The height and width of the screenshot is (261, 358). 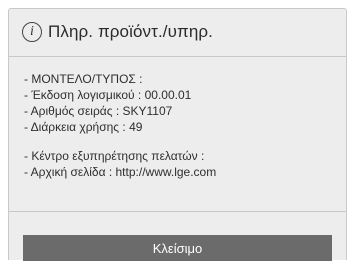 What do you see at coordinates (83, 127) in the screenshot?
I see `usage-duration-line: - Διάρκεια χρήσης : 49` at bounding box center [83, 127].